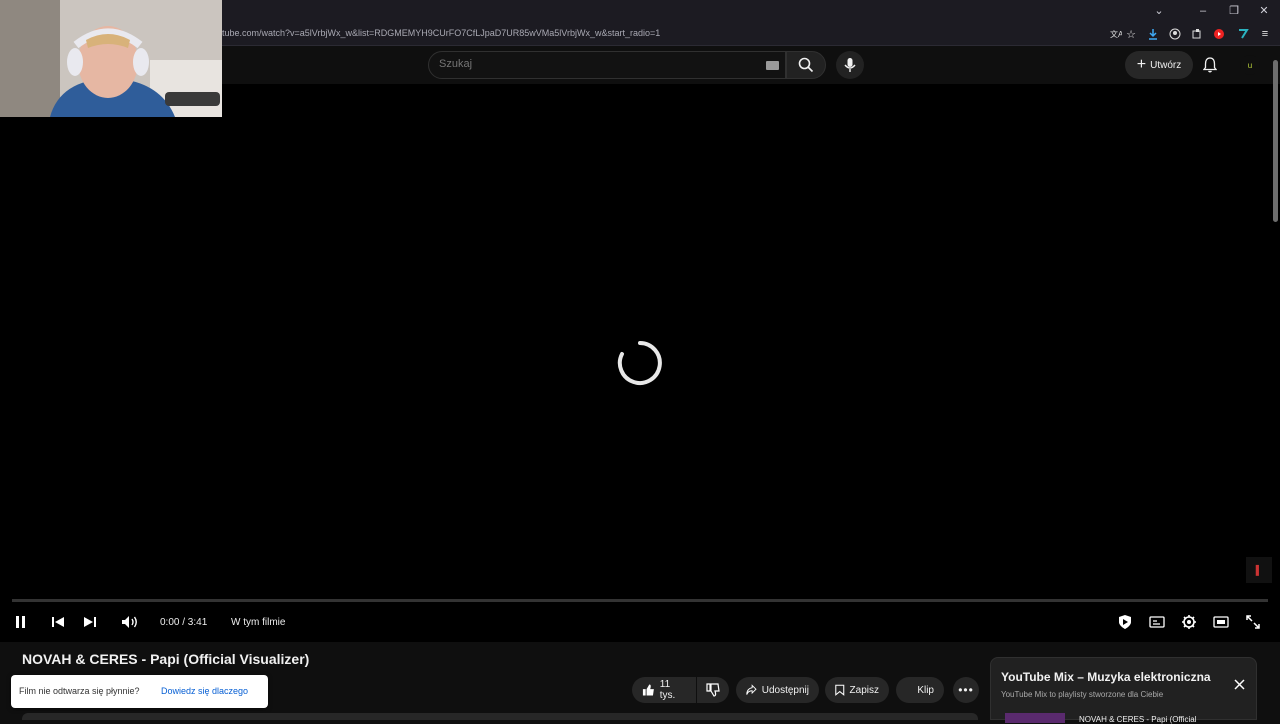 The image size is (1280, 724). I want to click on page-scrollbar, so click(1275, 141).